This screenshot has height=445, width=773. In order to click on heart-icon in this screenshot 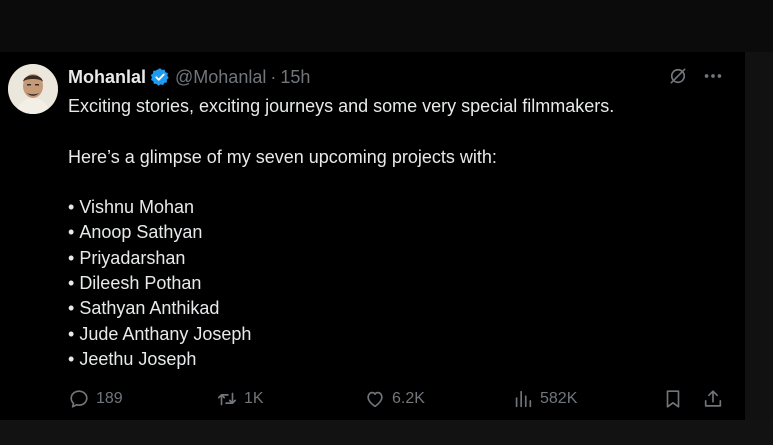, I will do `click(375, 399)`.